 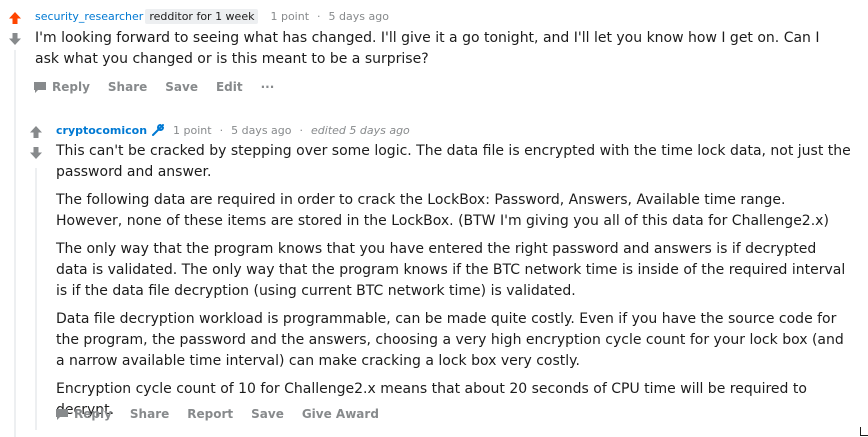 I want to click on comment-actions: Reply Share Report Save Give Award, so click(x=226, y=414).